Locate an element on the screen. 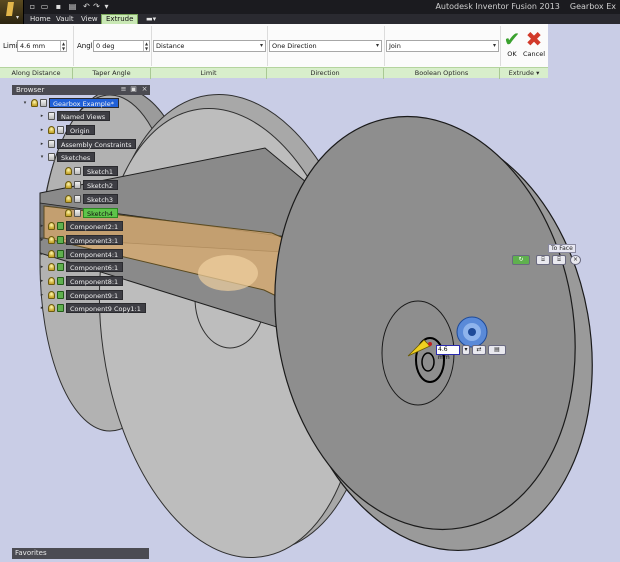  redo-icon: ↷ is located at coordinates (96, 6).